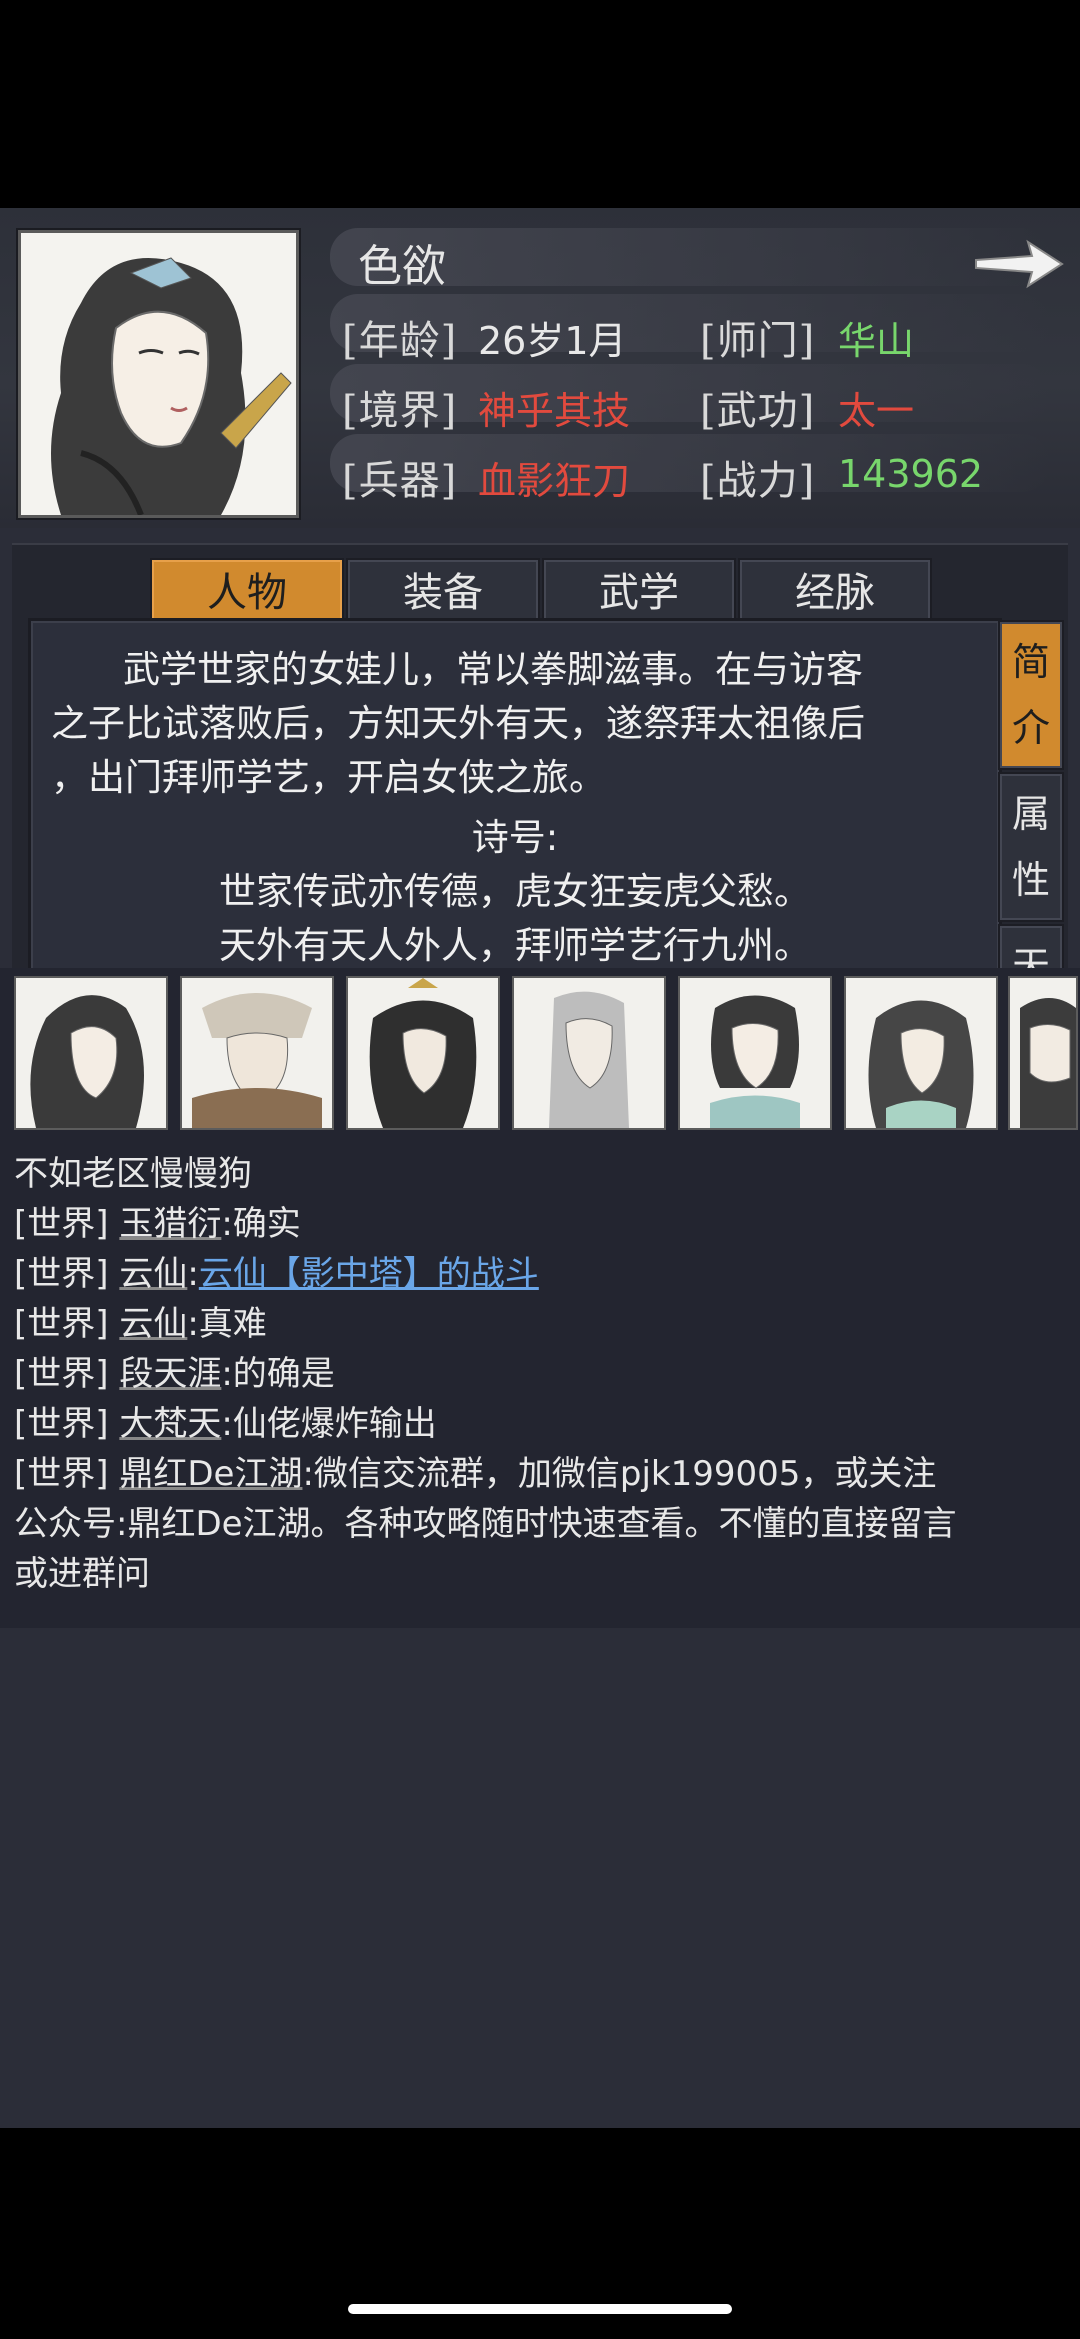 The height and width of the screenshot is (2339, 1080). Describe the element at coordinates (758, 481) in the screenshot. I see `power-label: [战力]` at that location.